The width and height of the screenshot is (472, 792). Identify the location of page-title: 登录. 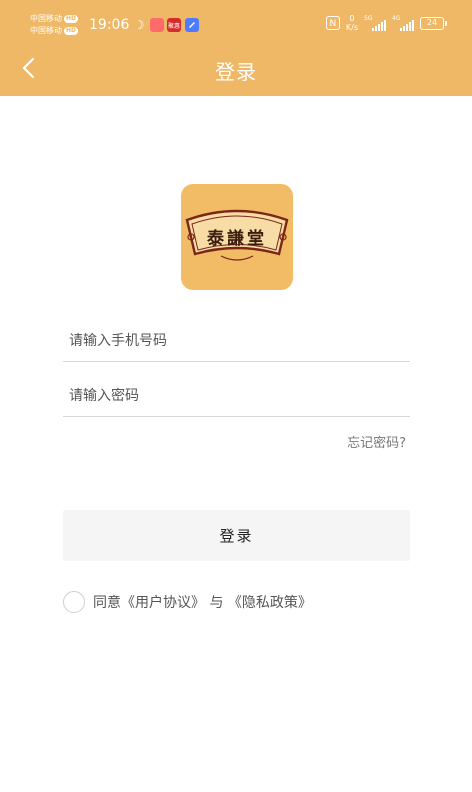
(236, 72).